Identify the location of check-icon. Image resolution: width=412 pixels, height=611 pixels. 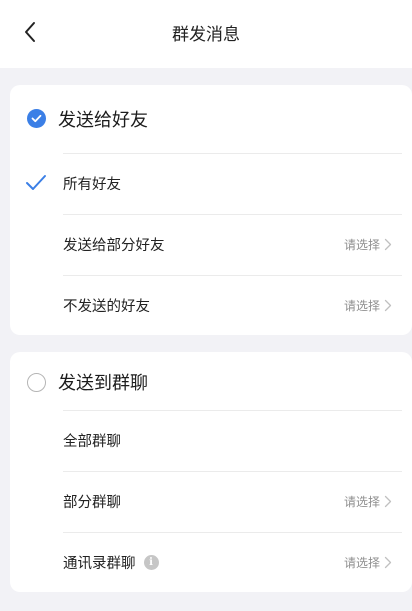
(36, 182).